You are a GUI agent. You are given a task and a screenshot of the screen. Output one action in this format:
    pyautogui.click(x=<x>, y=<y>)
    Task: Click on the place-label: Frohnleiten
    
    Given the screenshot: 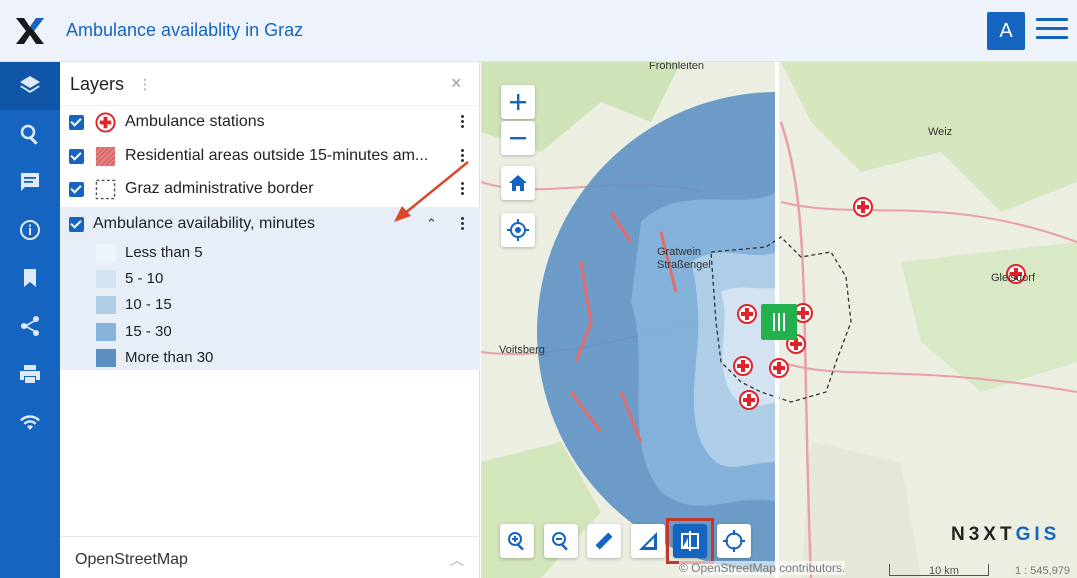 What is the action you would take?
    pyautogui.click(x=677, y=67)
    